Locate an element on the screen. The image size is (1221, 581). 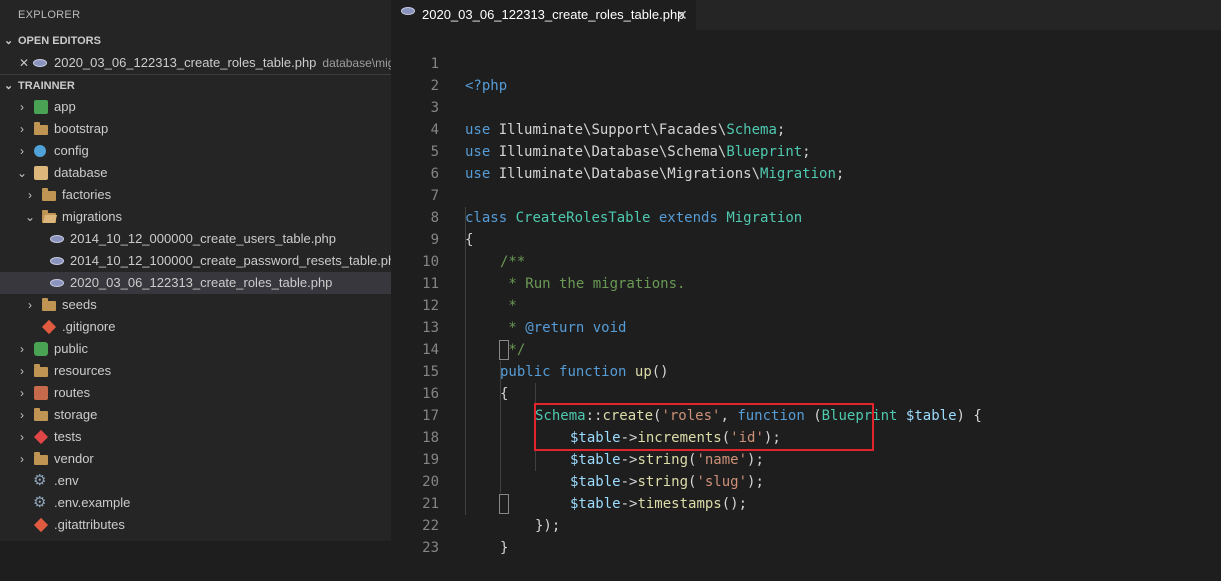
code-line: 11 * is located at coordinates (469, 295).